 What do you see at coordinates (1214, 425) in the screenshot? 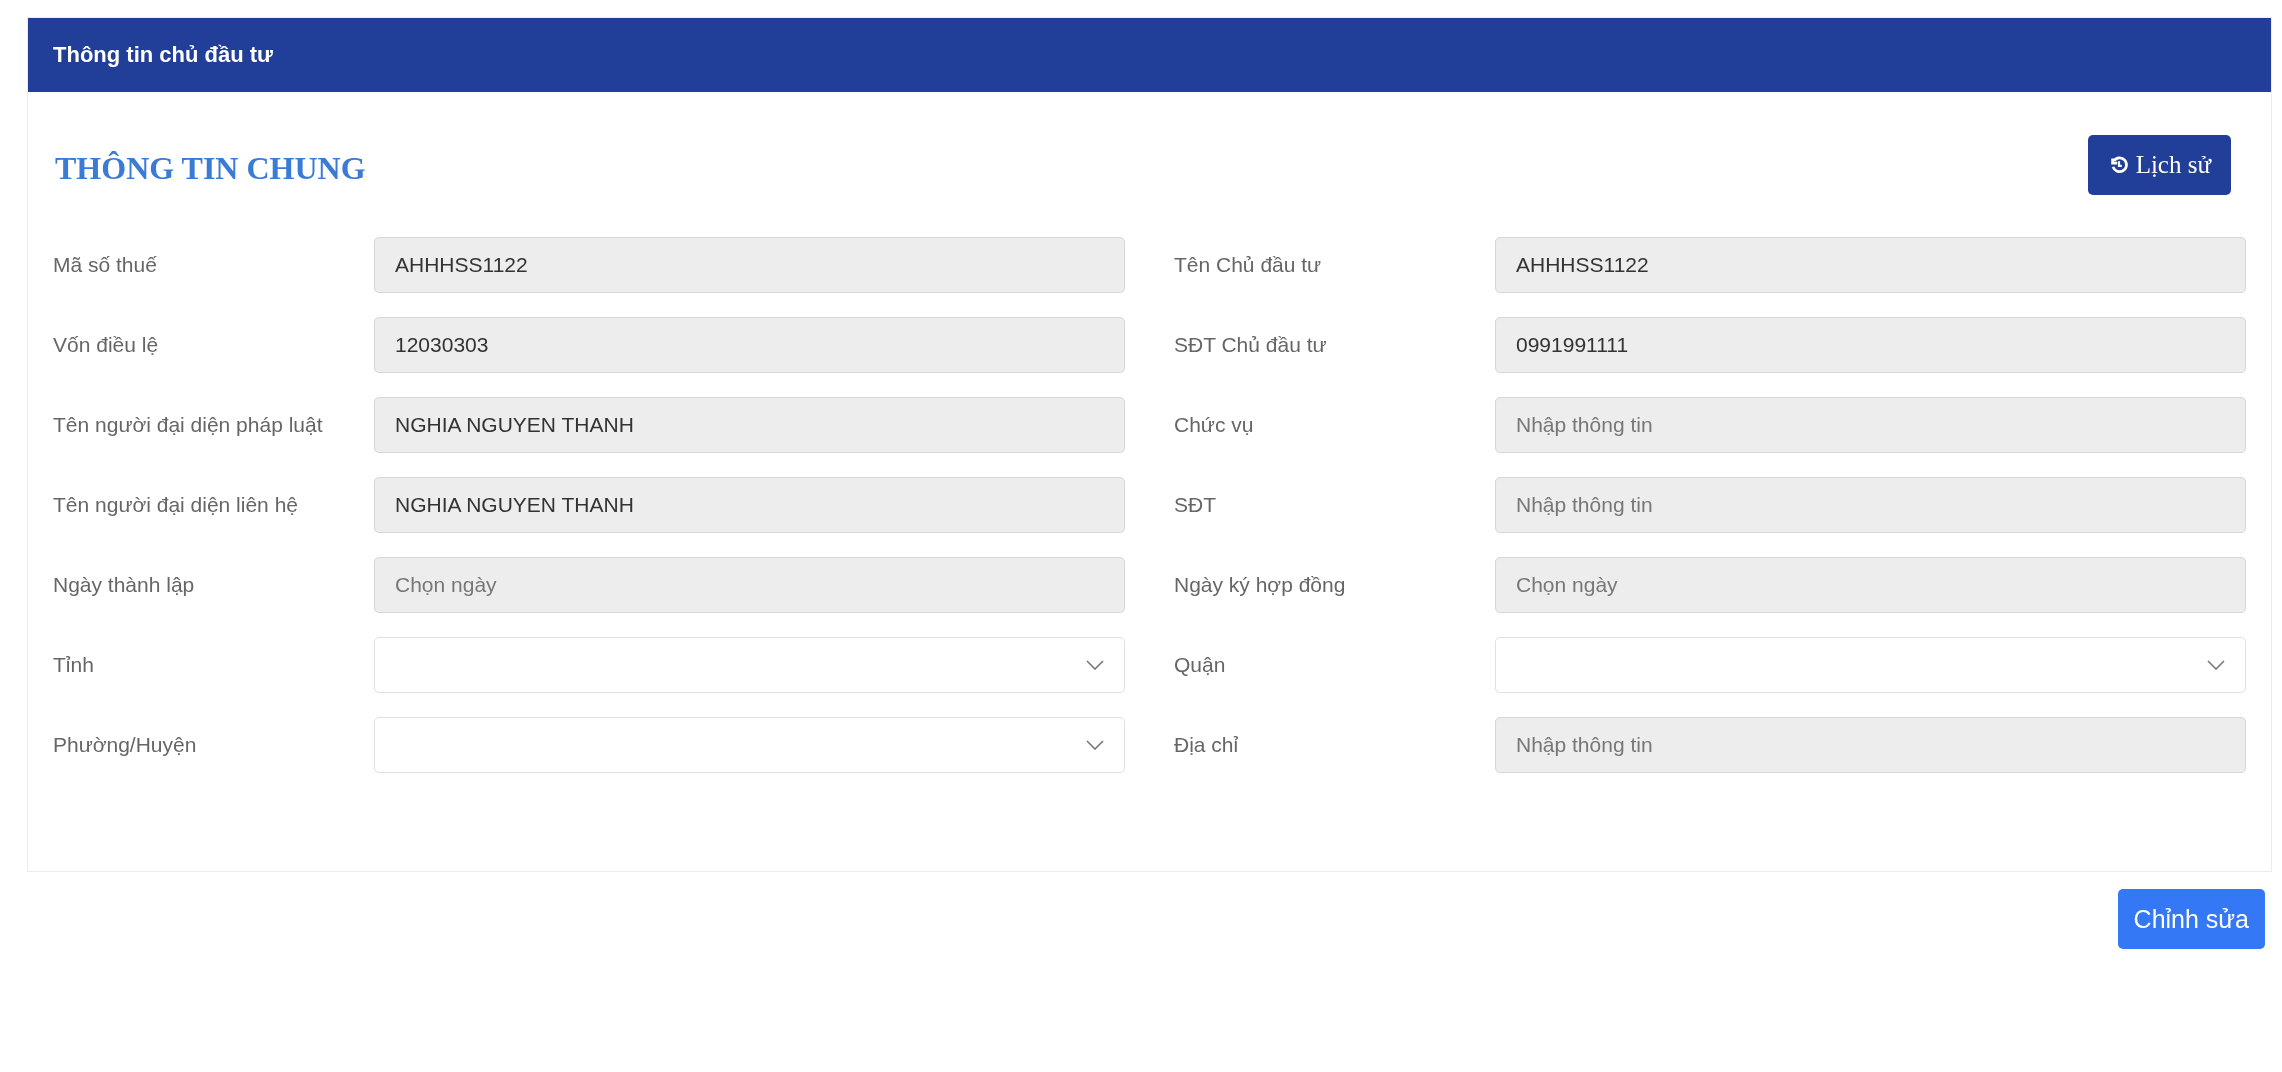
I see `field-label: Chức vụ` at bounding box center [1214, 425].